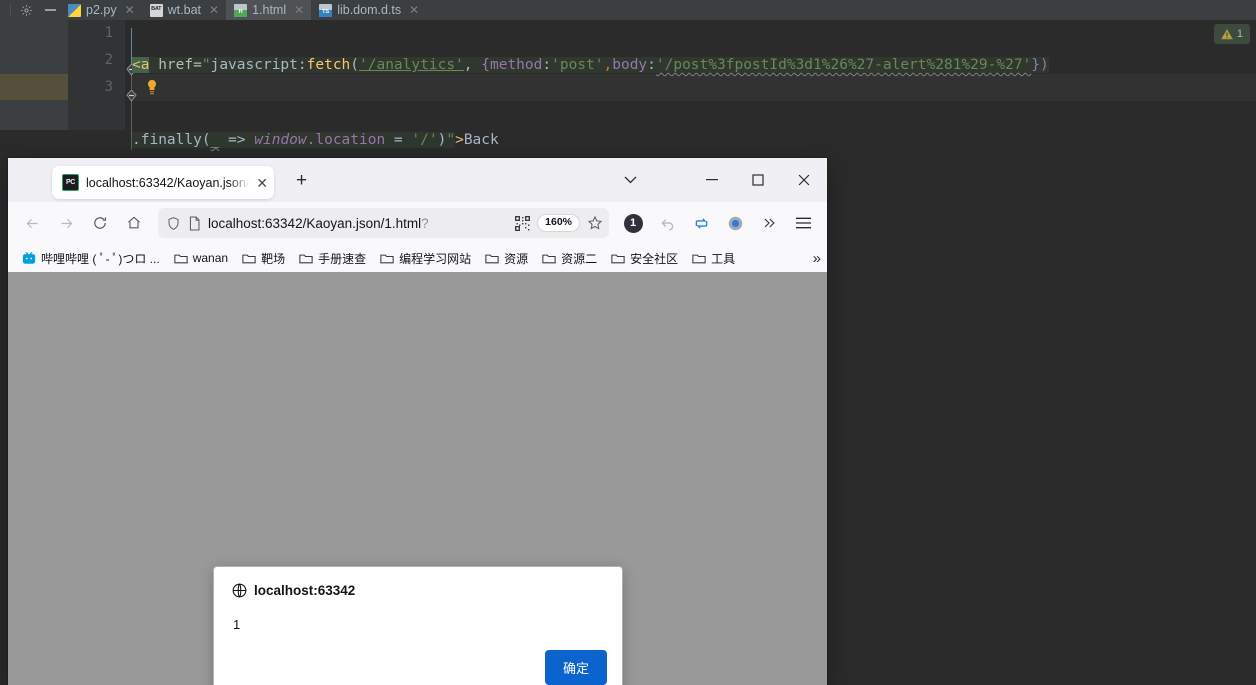 Image resolution: width=1256 pixels, height=685 pixels. I want to click on code-token-fetch: fetch, so click(328, 65).